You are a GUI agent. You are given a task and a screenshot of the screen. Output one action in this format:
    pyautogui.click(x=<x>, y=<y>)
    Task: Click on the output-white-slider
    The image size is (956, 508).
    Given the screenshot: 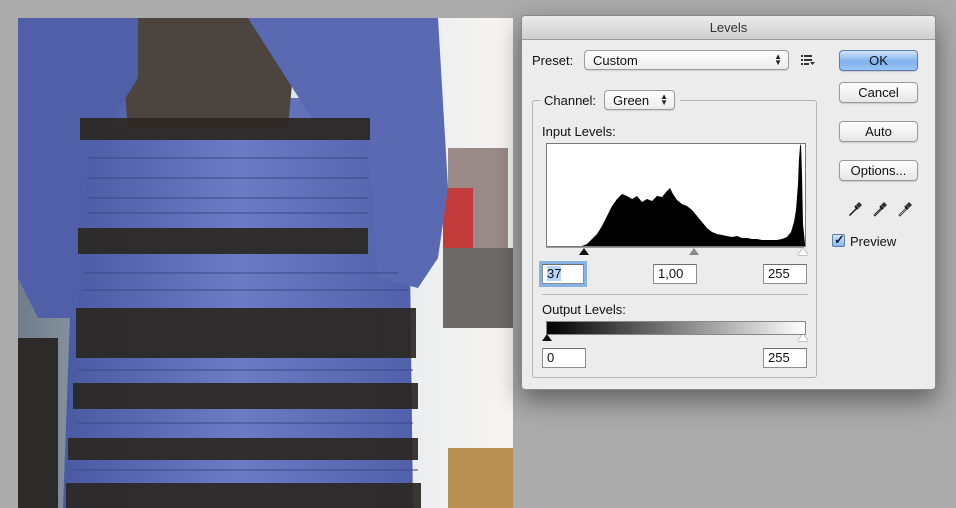 What is the action you would take?
    pyautogui.click(x=803, y=337)
    